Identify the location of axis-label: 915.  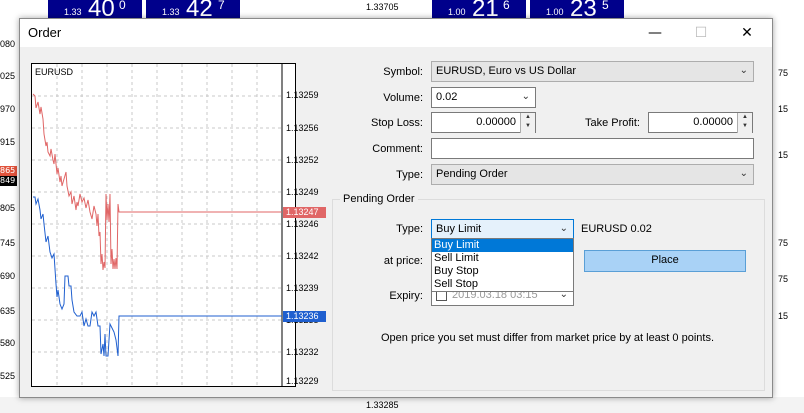
(8, 142).